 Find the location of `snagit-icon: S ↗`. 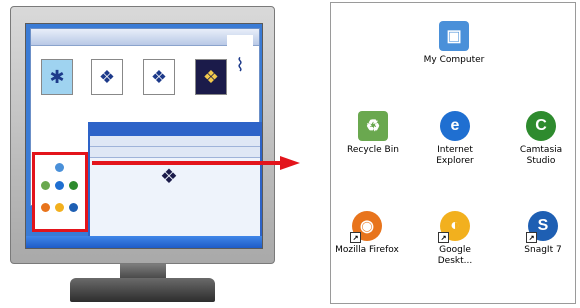

snagit-icon: S ↗ is located at coordinates (542, 227).